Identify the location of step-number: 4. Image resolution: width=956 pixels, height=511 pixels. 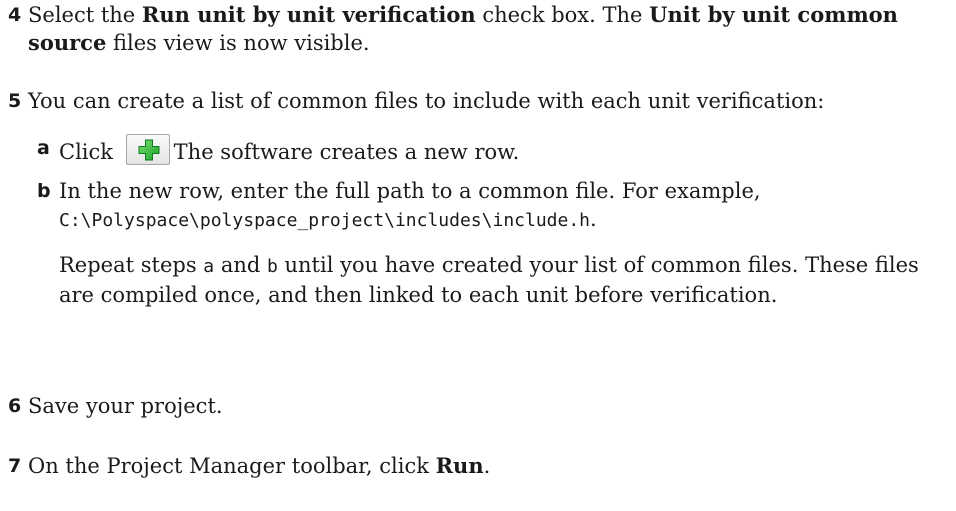
(15, 15).